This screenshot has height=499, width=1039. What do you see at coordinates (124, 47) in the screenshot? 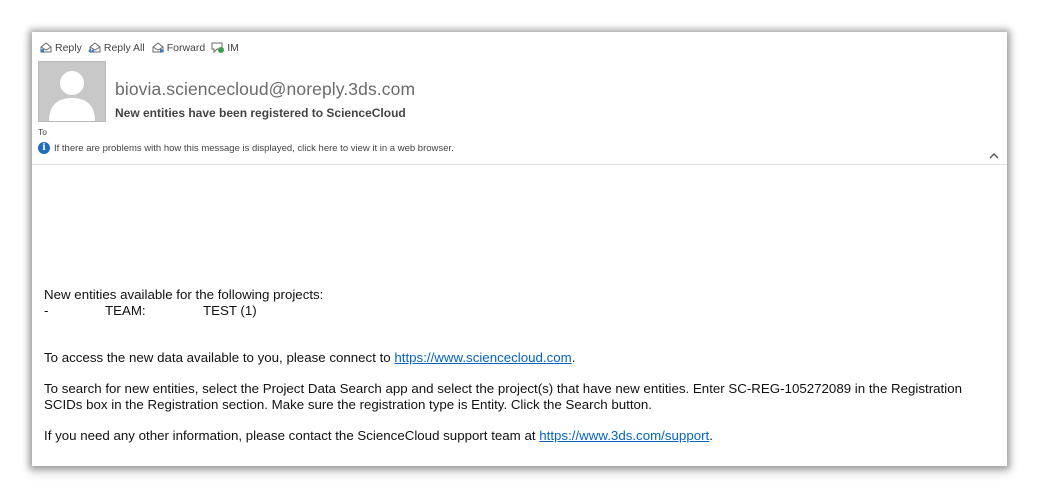
I see `reply-all-label: Reply All` at bounding box center [124, 47].